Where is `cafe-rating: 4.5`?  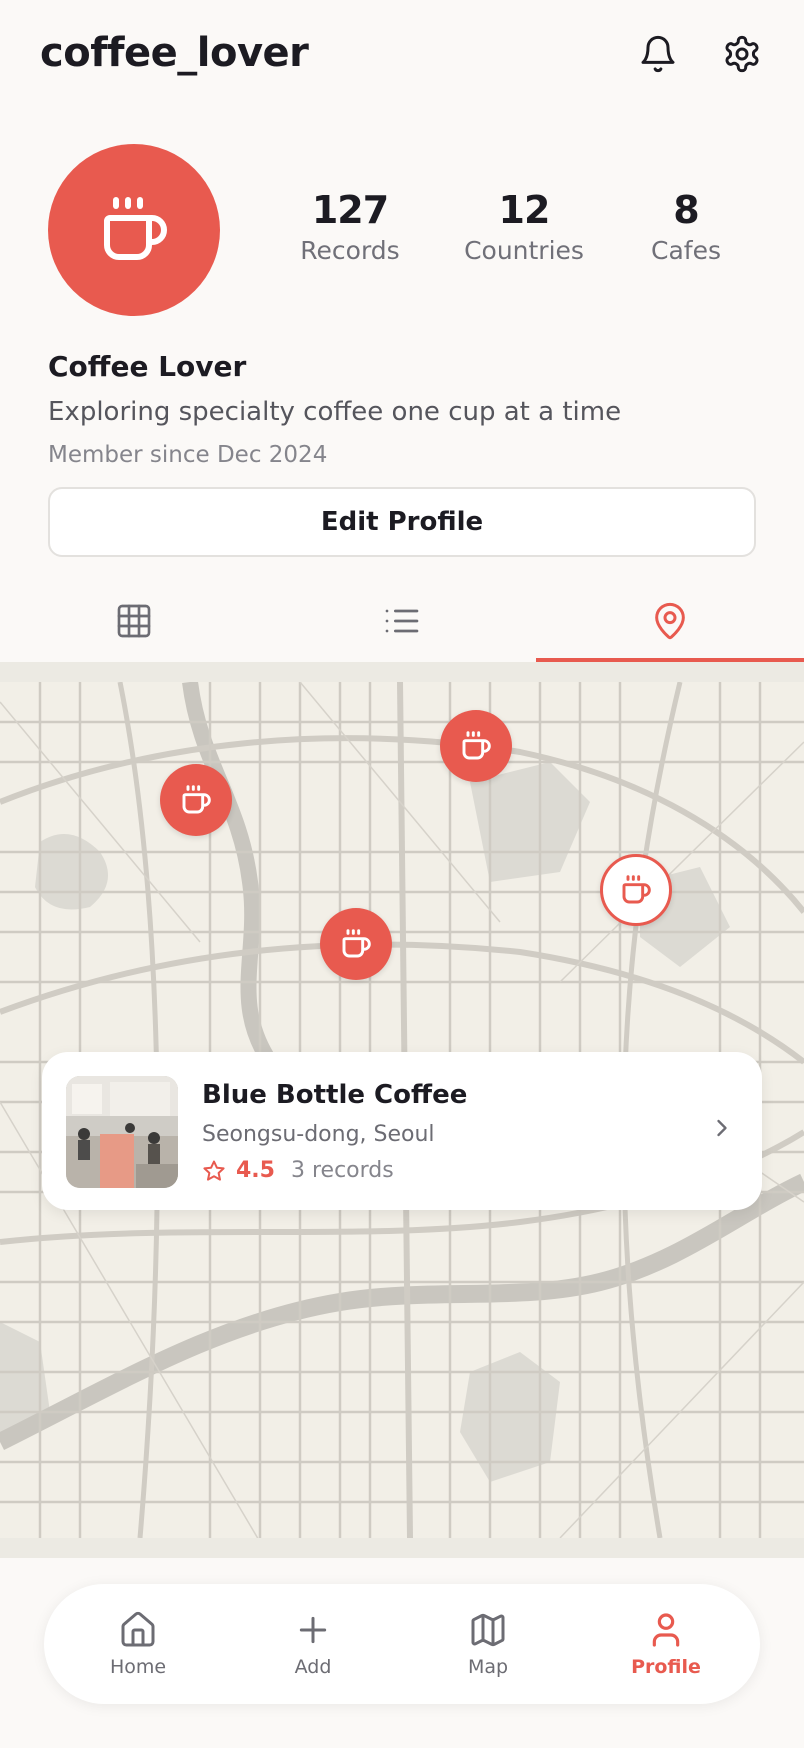 cafe-rating: 4.5 is located at coordinates (255, 1170).